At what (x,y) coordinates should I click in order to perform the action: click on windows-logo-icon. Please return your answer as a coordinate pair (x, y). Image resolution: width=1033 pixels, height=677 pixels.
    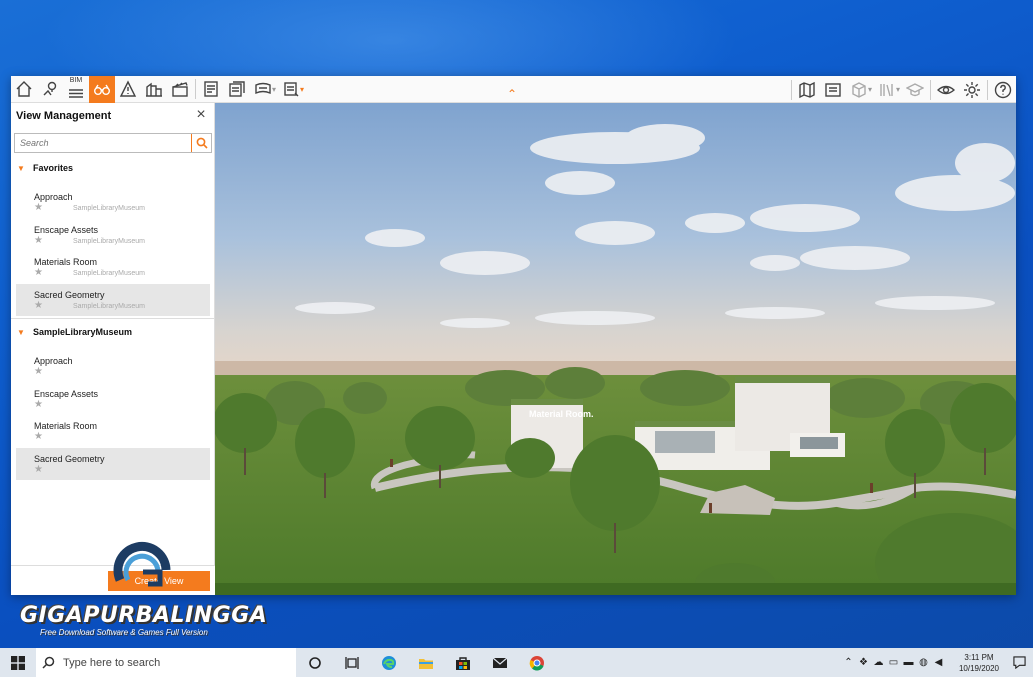
    Looking at the image, I should click on (18, 662).